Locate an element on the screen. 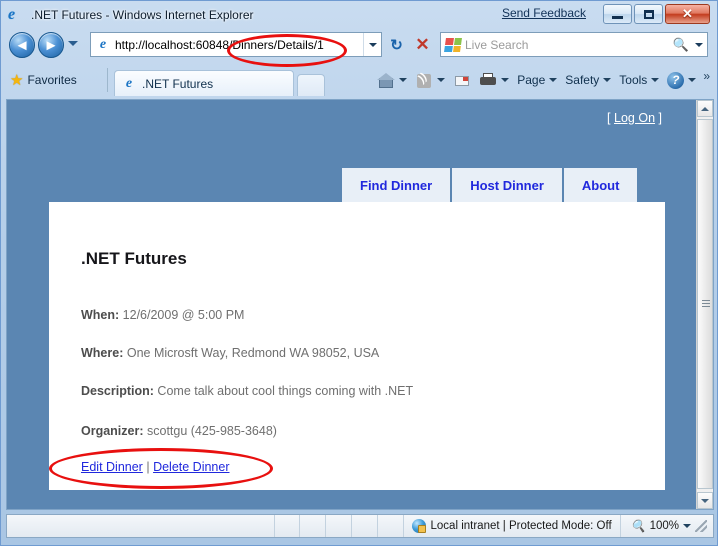 This screenshot has height=546, width=718. command-bar: Page Safety Tools ? » is located at coordinates (542, 80).